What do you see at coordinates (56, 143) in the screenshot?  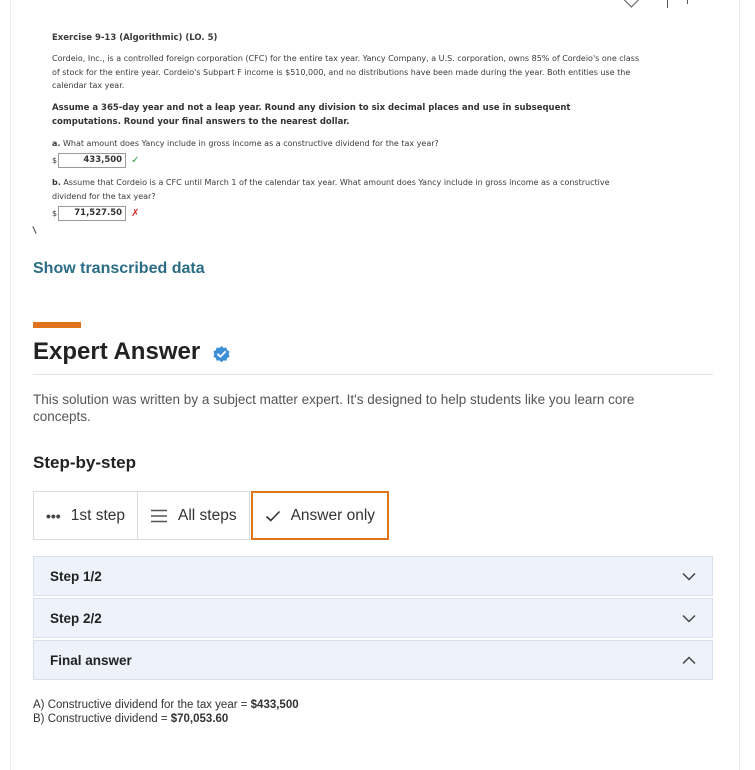 I see `part-a-label: a.` at bounding box center [56, 143].